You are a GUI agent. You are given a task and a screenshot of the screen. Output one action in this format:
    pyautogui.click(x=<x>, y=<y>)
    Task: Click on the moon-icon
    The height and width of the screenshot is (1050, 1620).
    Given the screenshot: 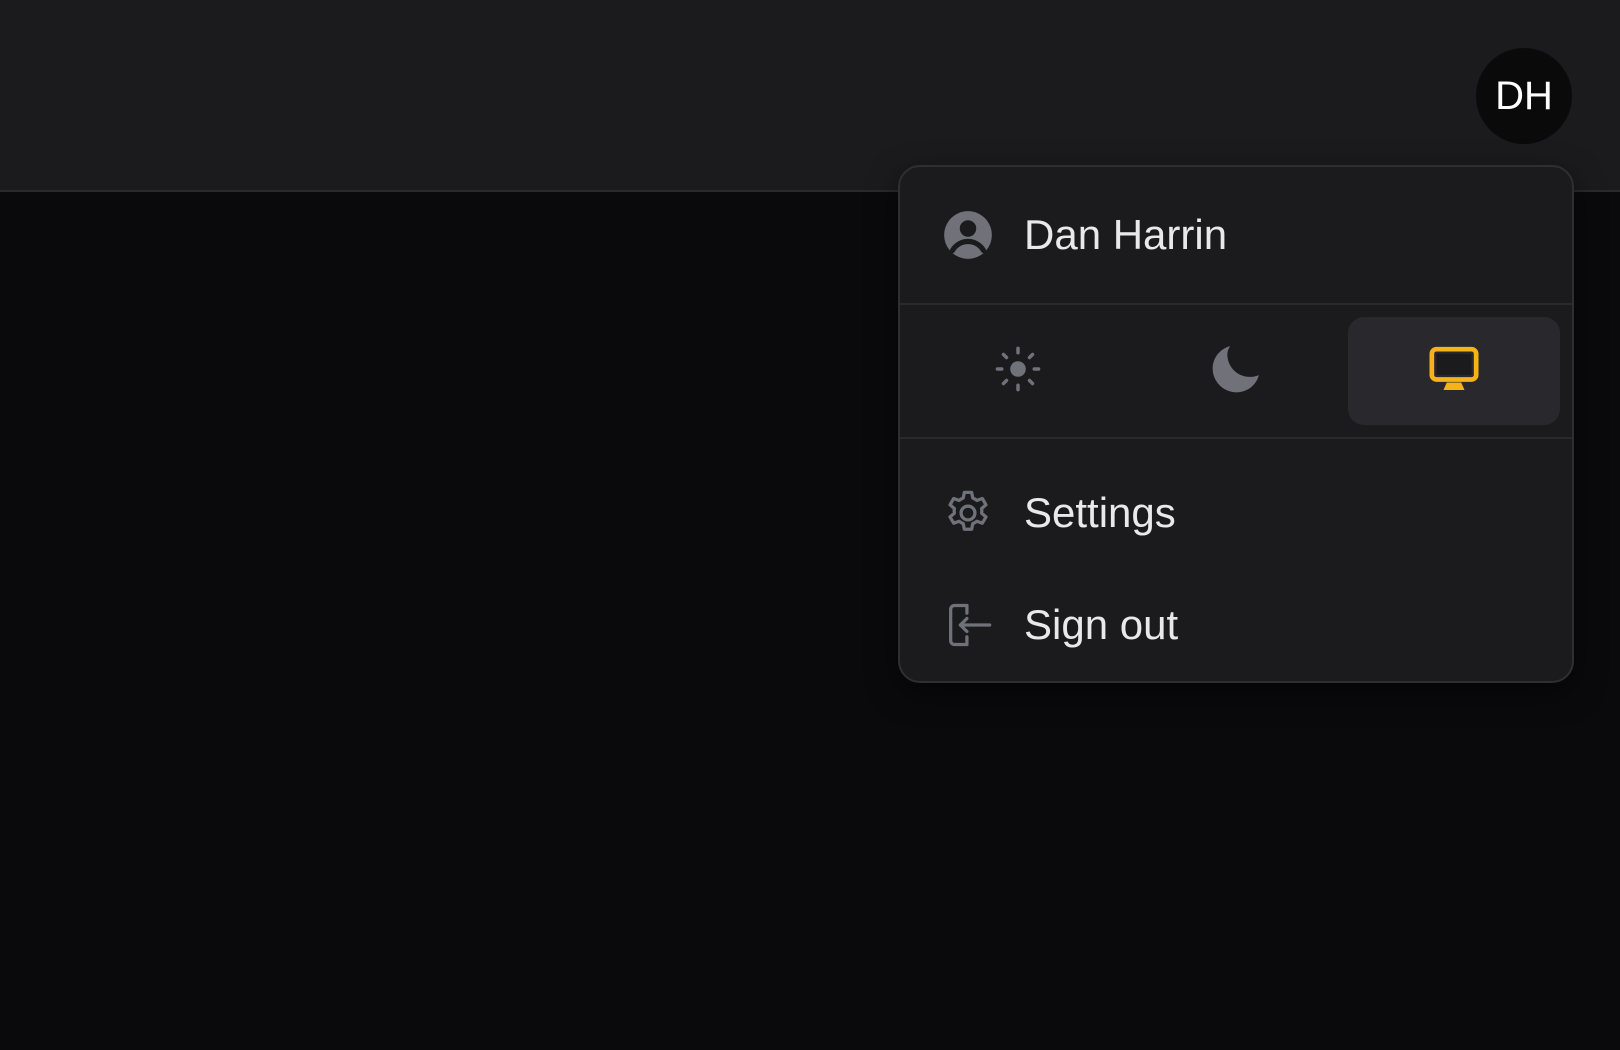 What is the action you would take?
    pyautogui.click(x=1236, y=371)
    